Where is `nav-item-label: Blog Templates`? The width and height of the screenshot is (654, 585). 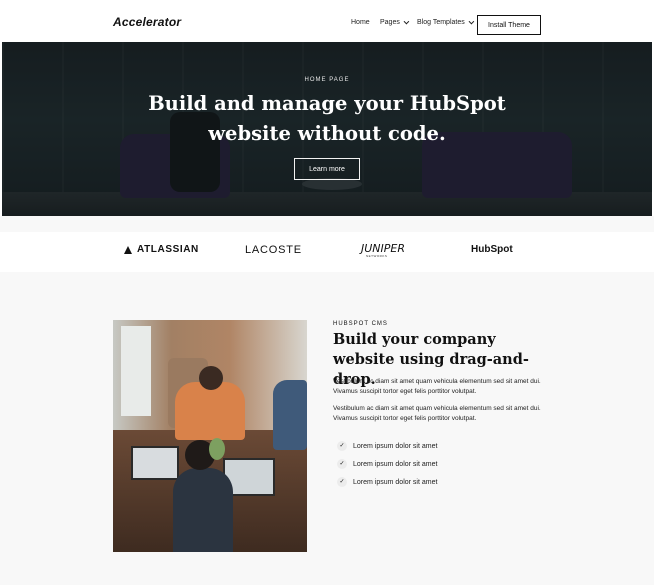
nav-item-label: Blog Templates is located at coordinates (441, 22).